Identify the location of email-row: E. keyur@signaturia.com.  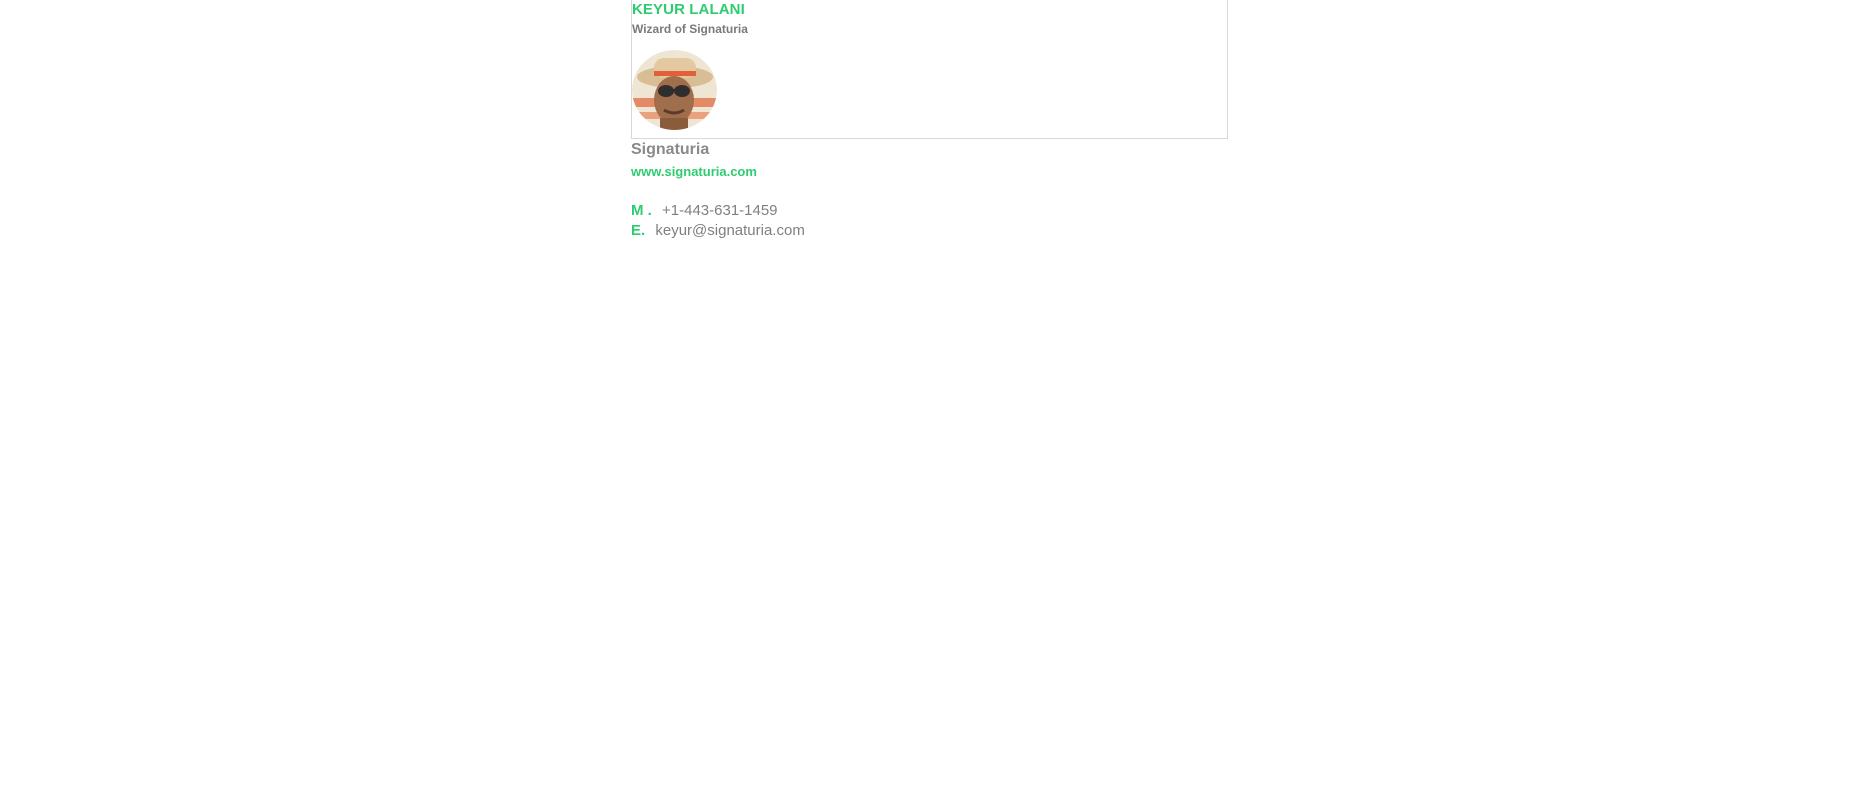
(718, 230).